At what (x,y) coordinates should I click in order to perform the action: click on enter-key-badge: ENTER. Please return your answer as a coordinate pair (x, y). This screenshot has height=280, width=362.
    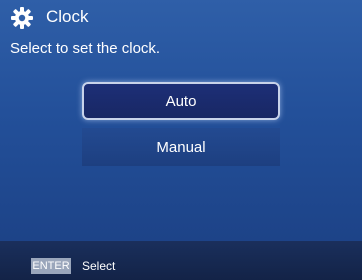
    Looking at the image, I should click on (51, 266).